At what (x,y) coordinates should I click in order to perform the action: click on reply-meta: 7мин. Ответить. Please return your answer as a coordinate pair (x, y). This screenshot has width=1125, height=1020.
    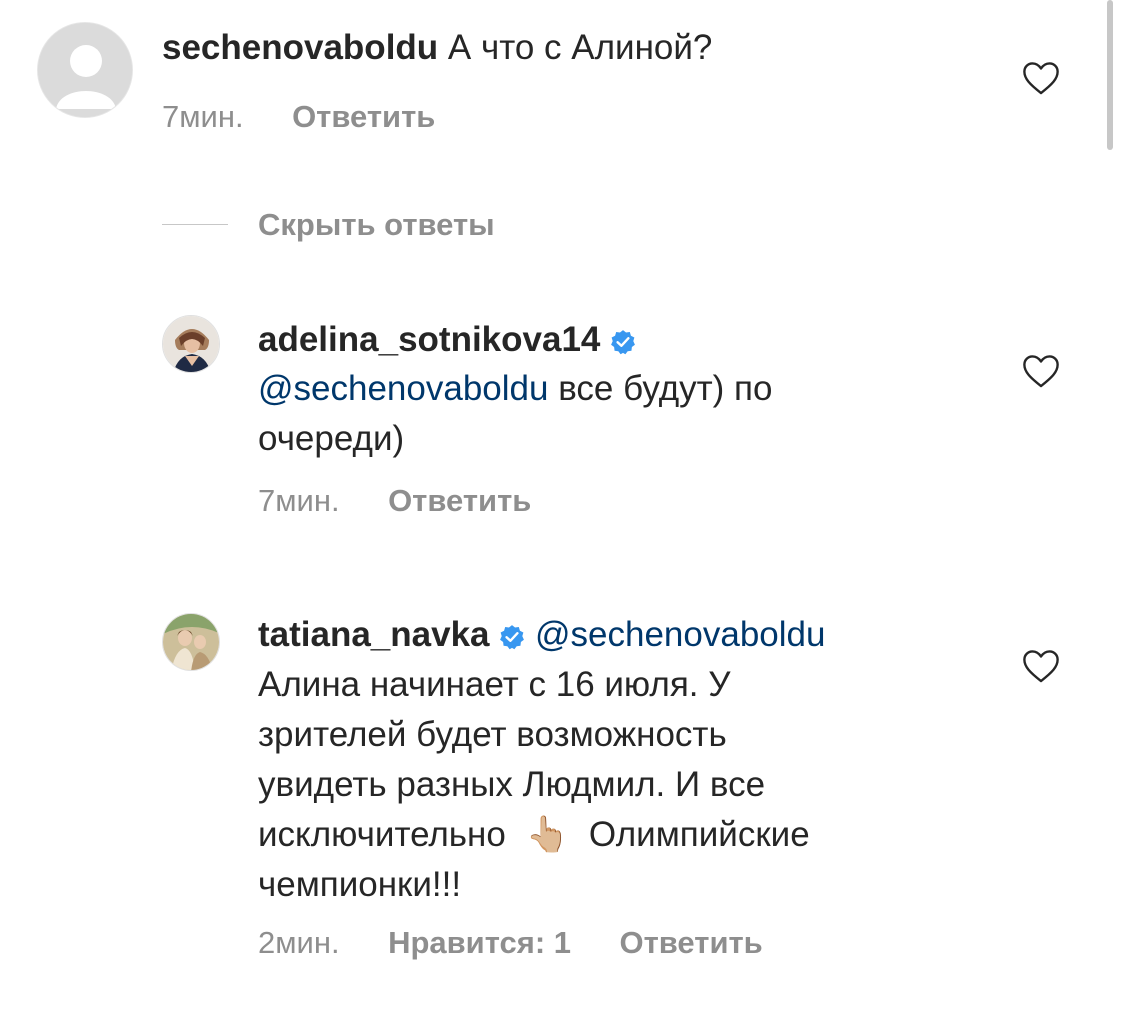
    Looking at the image, I should click on (394, 504).